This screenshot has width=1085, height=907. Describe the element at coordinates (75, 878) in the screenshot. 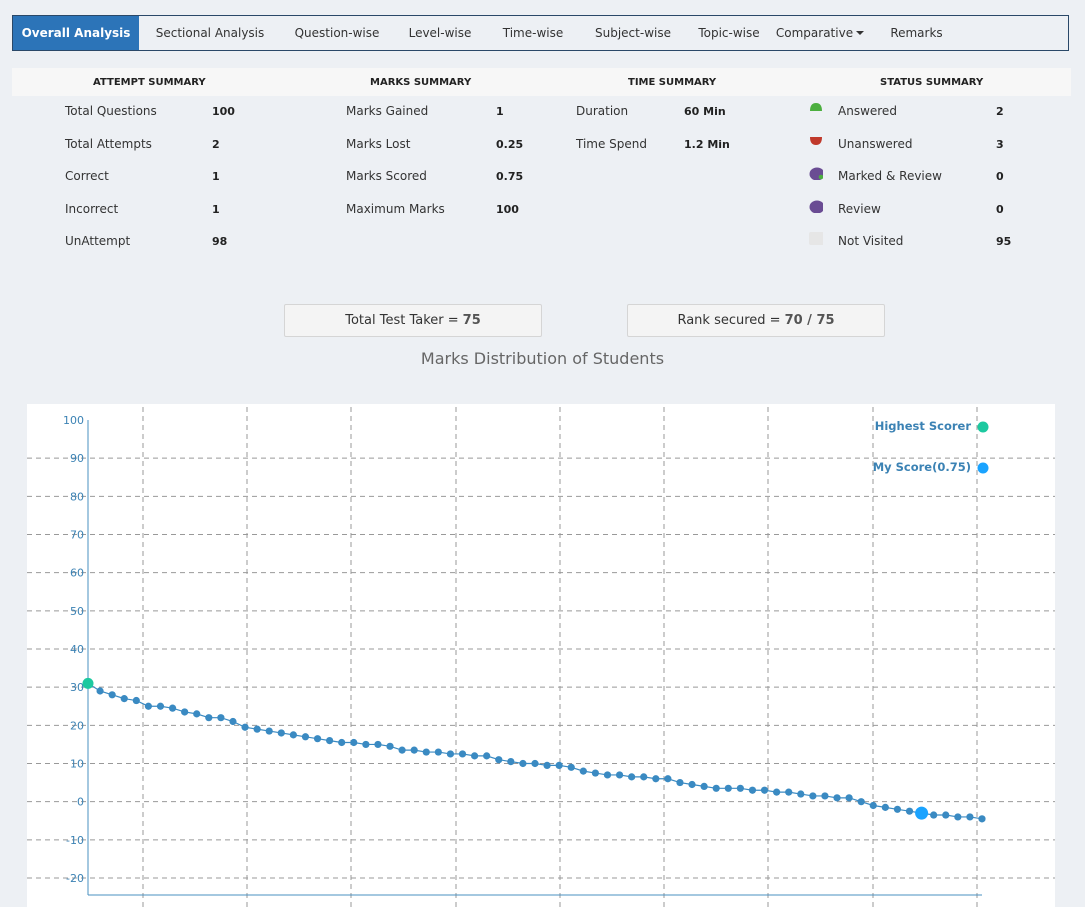

I see `y-tick-label: -20` at that location.